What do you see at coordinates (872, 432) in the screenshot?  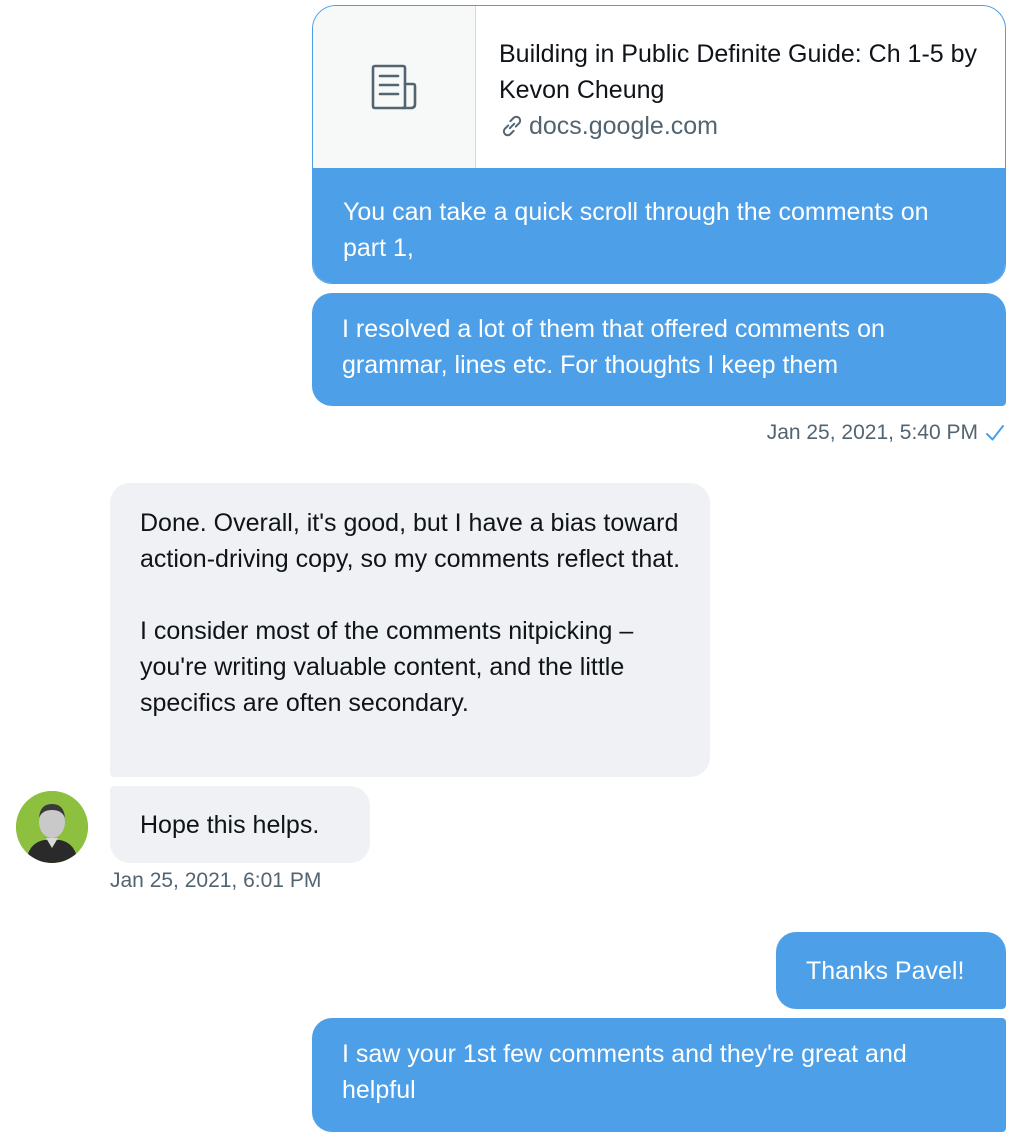 I see `timestamp-text: Jan 25, 2021, 5:40 PM` at bounding box center [872, 432].